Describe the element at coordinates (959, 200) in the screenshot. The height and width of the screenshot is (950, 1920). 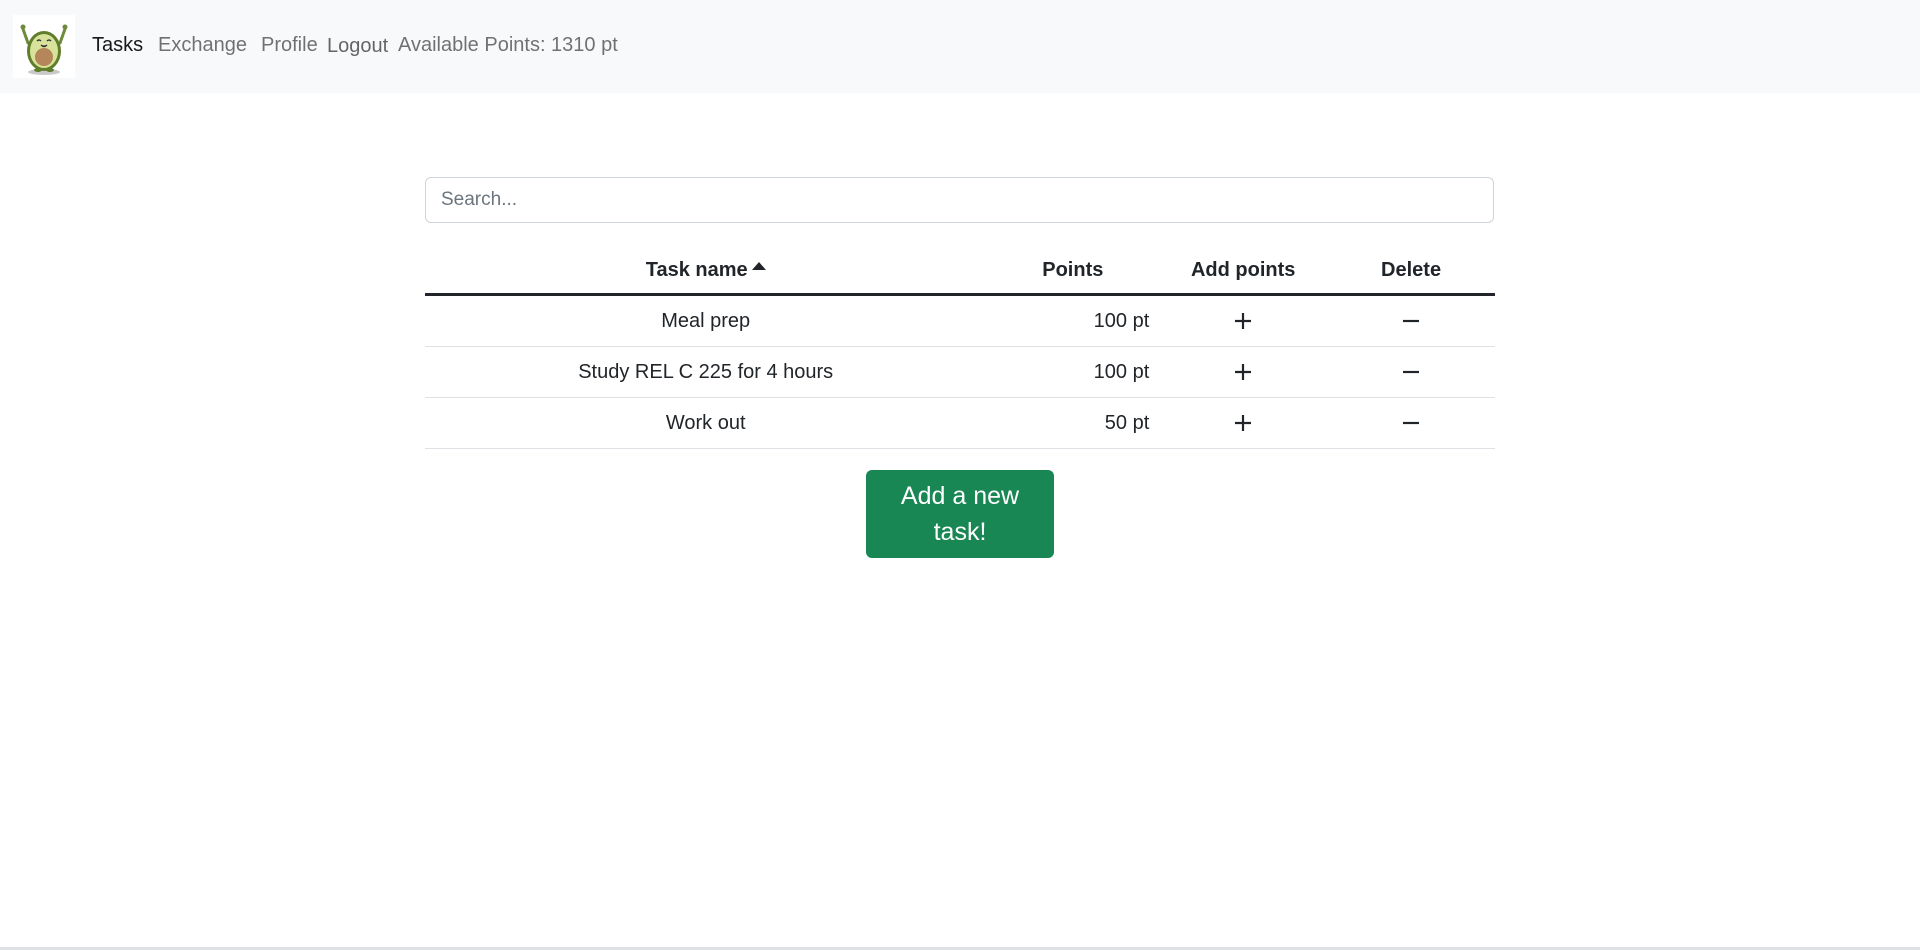
I see `search-input` at that location.